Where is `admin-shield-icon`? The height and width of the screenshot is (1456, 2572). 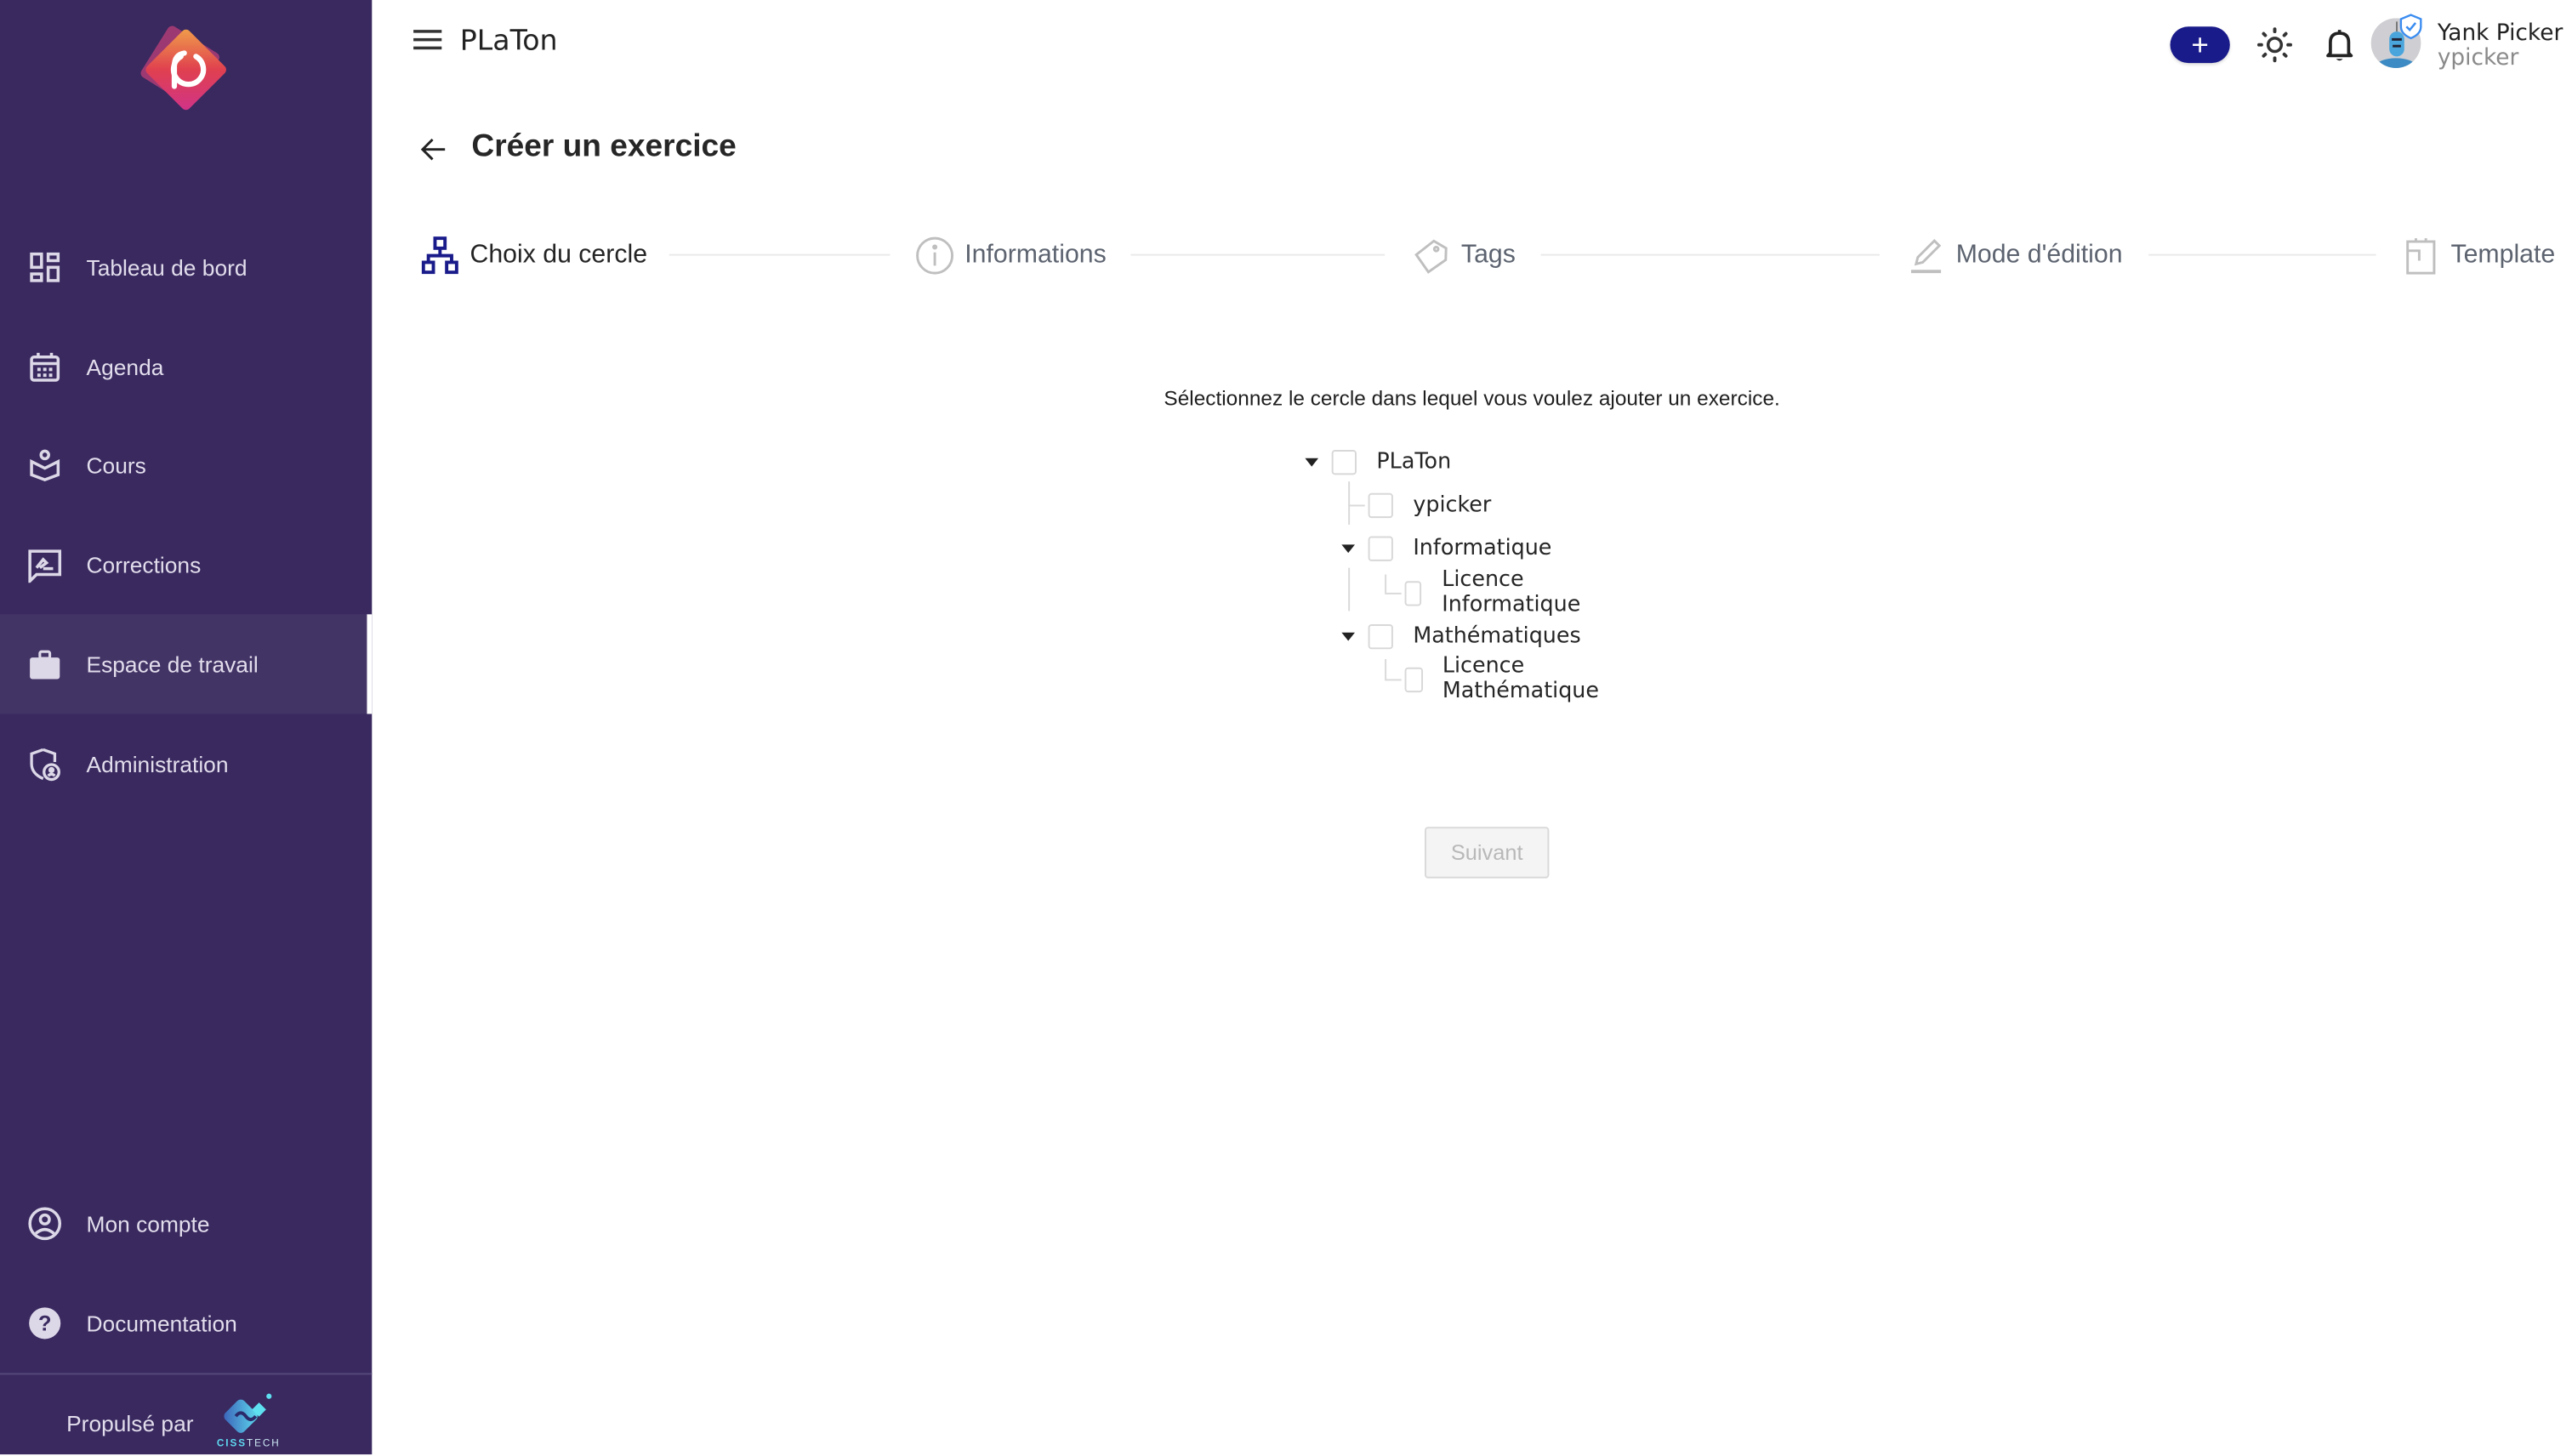 admin-shield-icon is located at coordinates (45, 764).